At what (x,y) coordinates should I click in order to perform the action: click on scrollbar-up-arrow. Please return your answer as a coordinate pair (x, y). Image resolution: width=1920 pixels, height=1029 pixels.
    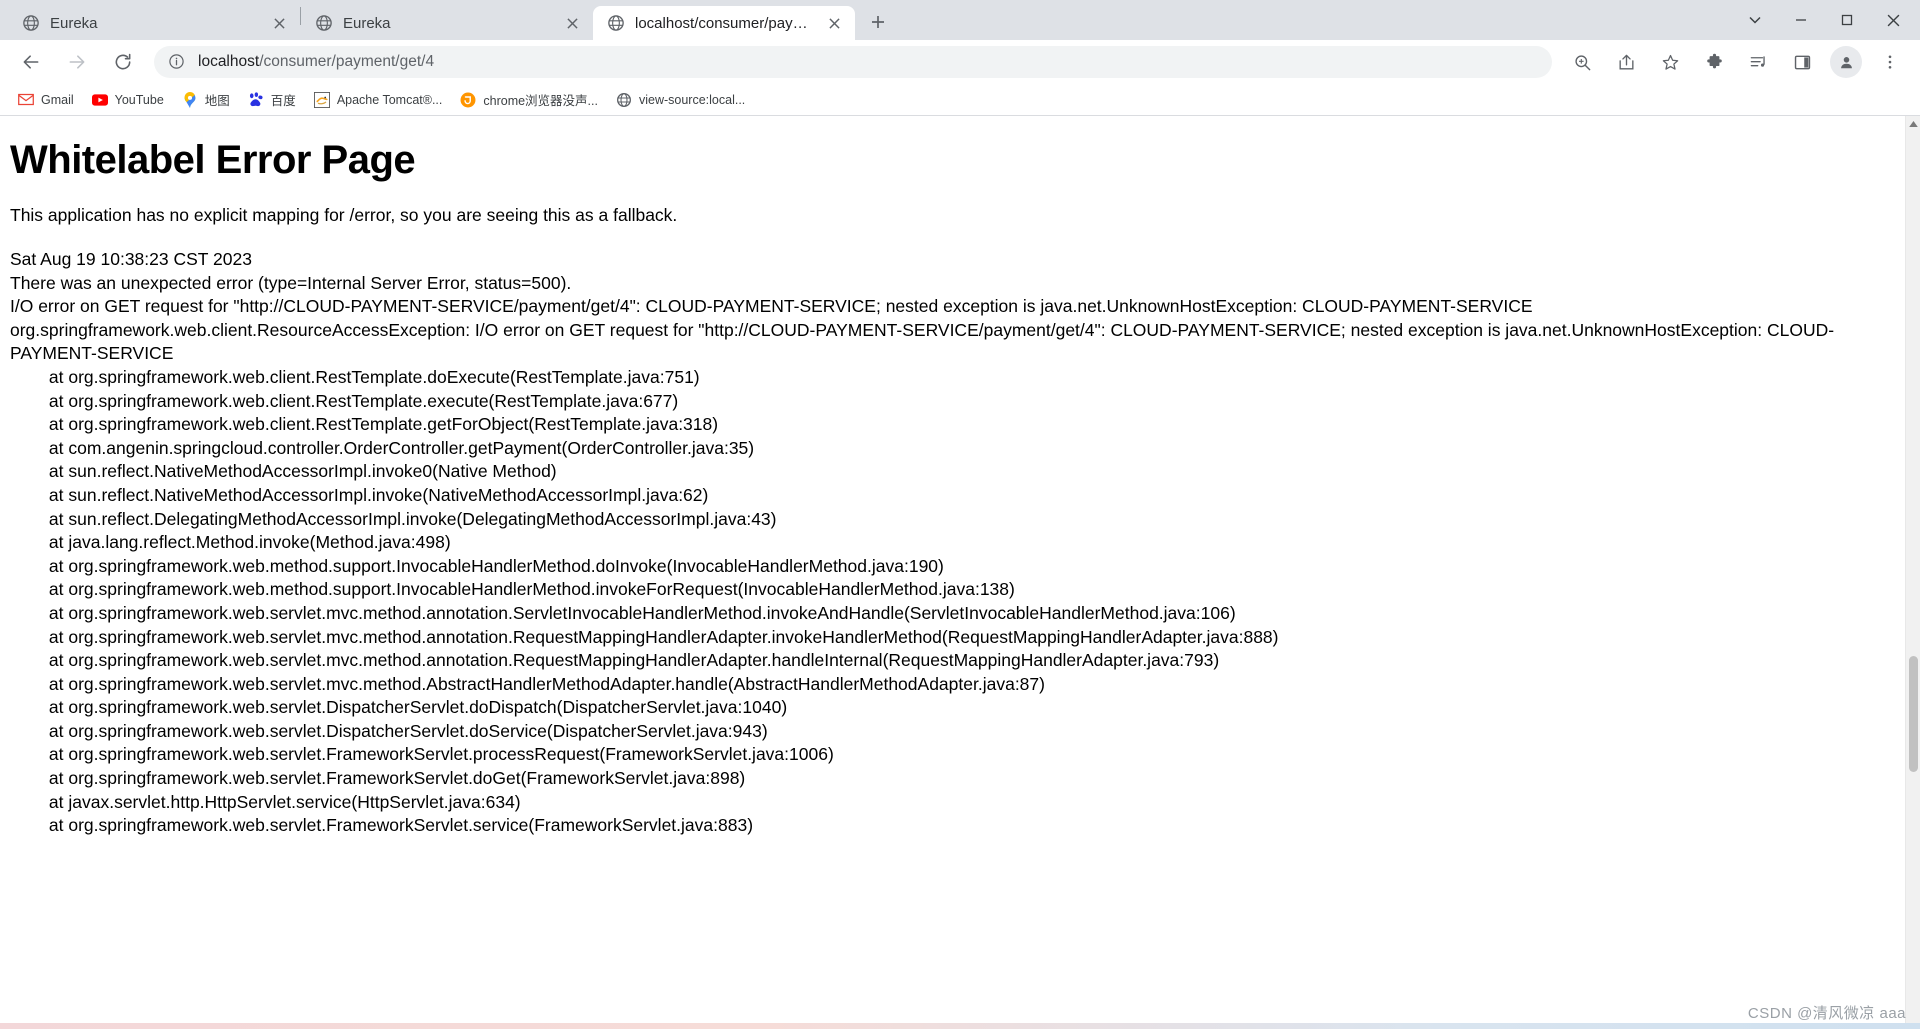
    Looking at the image, I should click on (1913, 123).